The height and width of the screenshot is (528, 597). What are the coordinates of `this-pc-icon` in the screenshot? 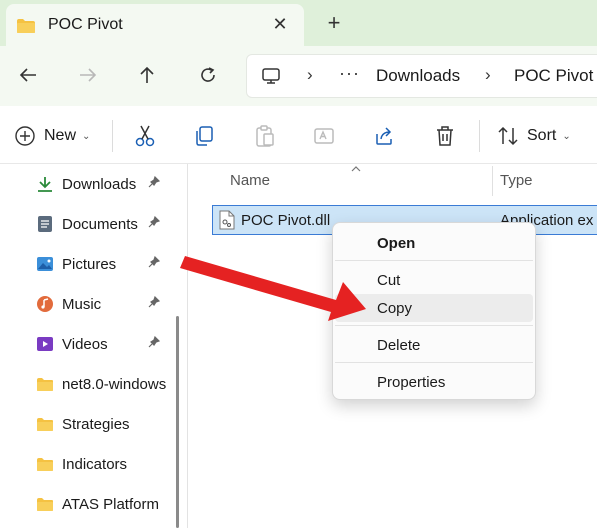 It's located at (271, 78).